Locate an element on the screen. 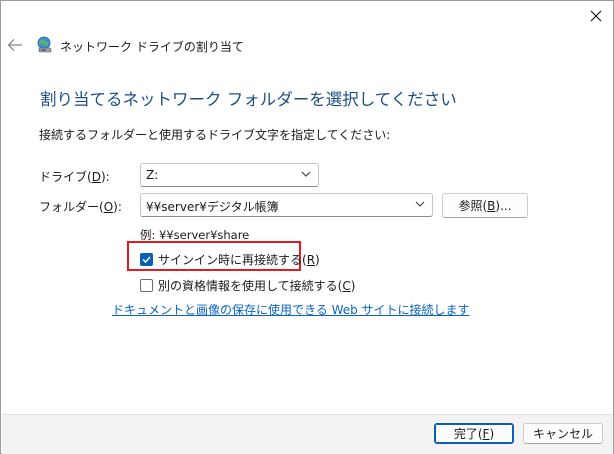 This screenshot has width=614, height=454. checkbox-checked is located at coordinates (146, 259).